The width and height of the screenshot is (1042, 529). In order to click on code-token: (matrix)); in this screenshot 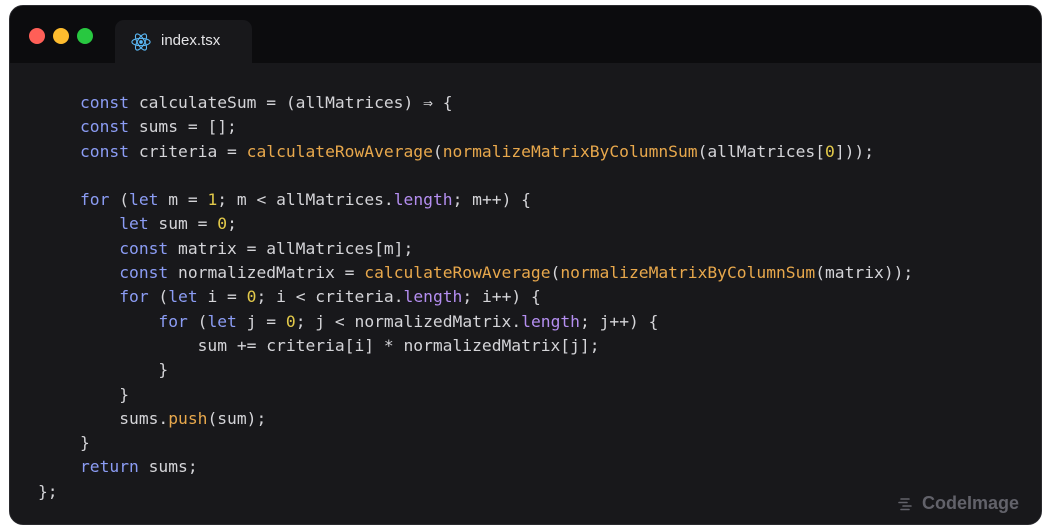, I will do `click(864, 273)`.